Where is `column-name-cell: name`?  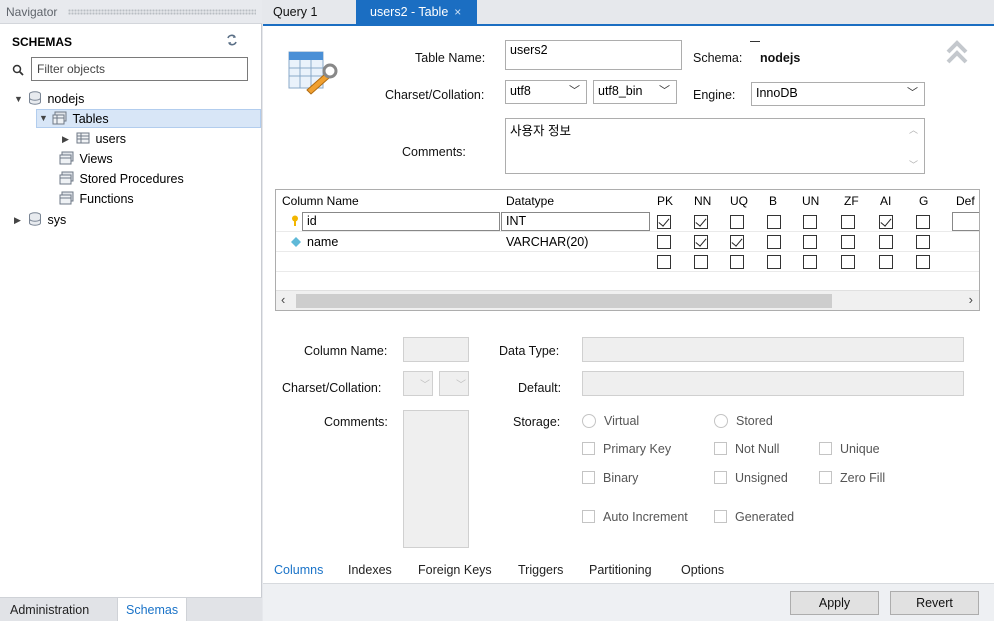
column-name-cell: name is located at coordinates (322, 242).